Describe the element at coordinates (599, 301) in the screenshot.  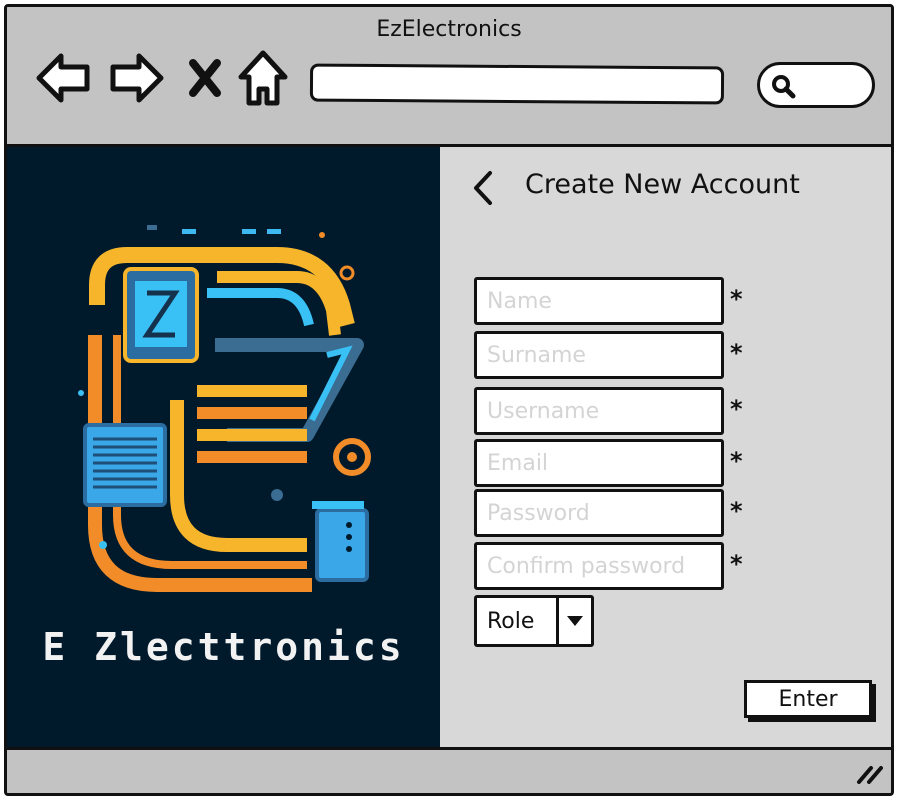
I see `name-field` at that location.